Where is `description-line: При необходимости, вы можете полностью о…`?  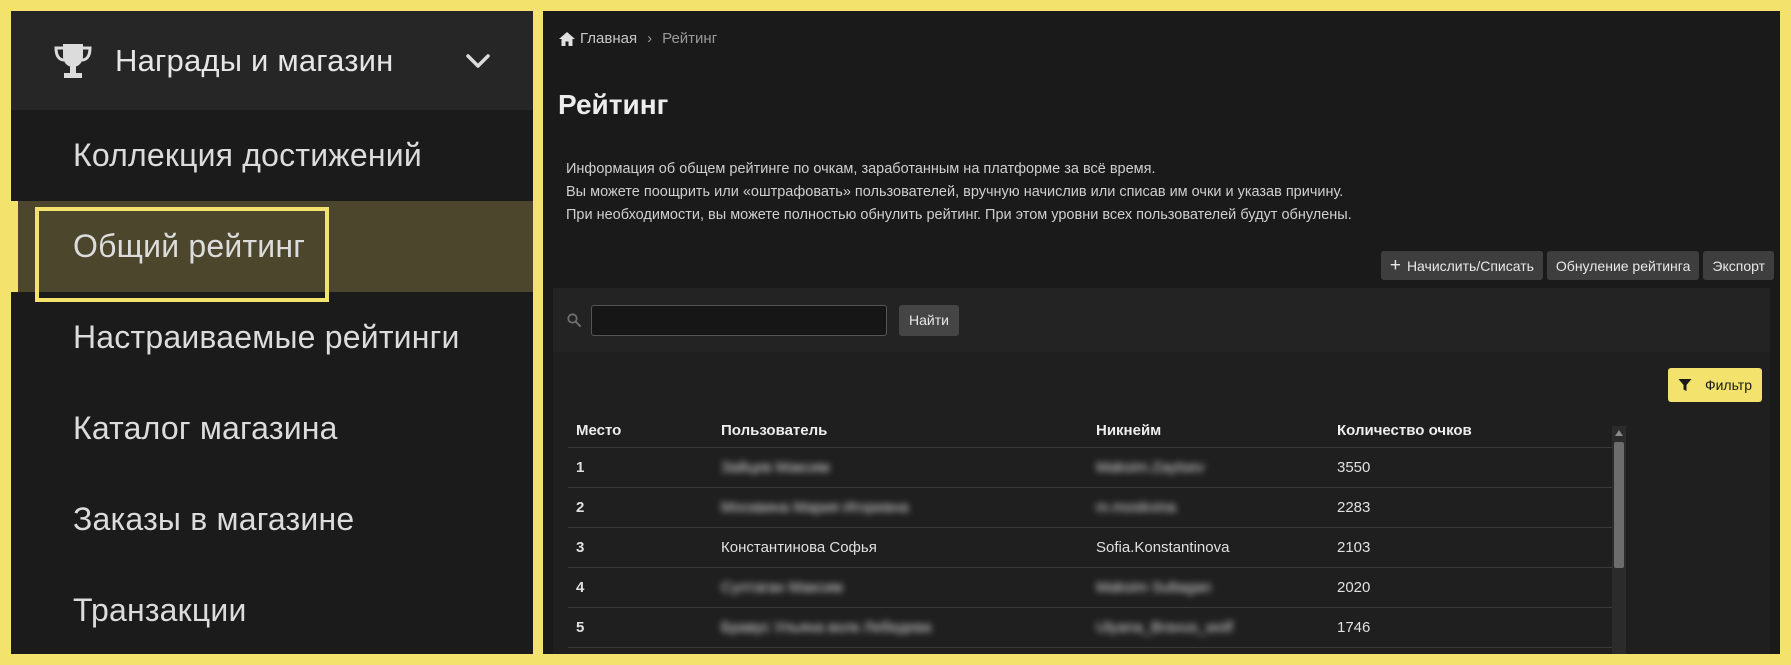 description-line: При необходимости, вы можете полностью о… is located at coordinates (959, 215).